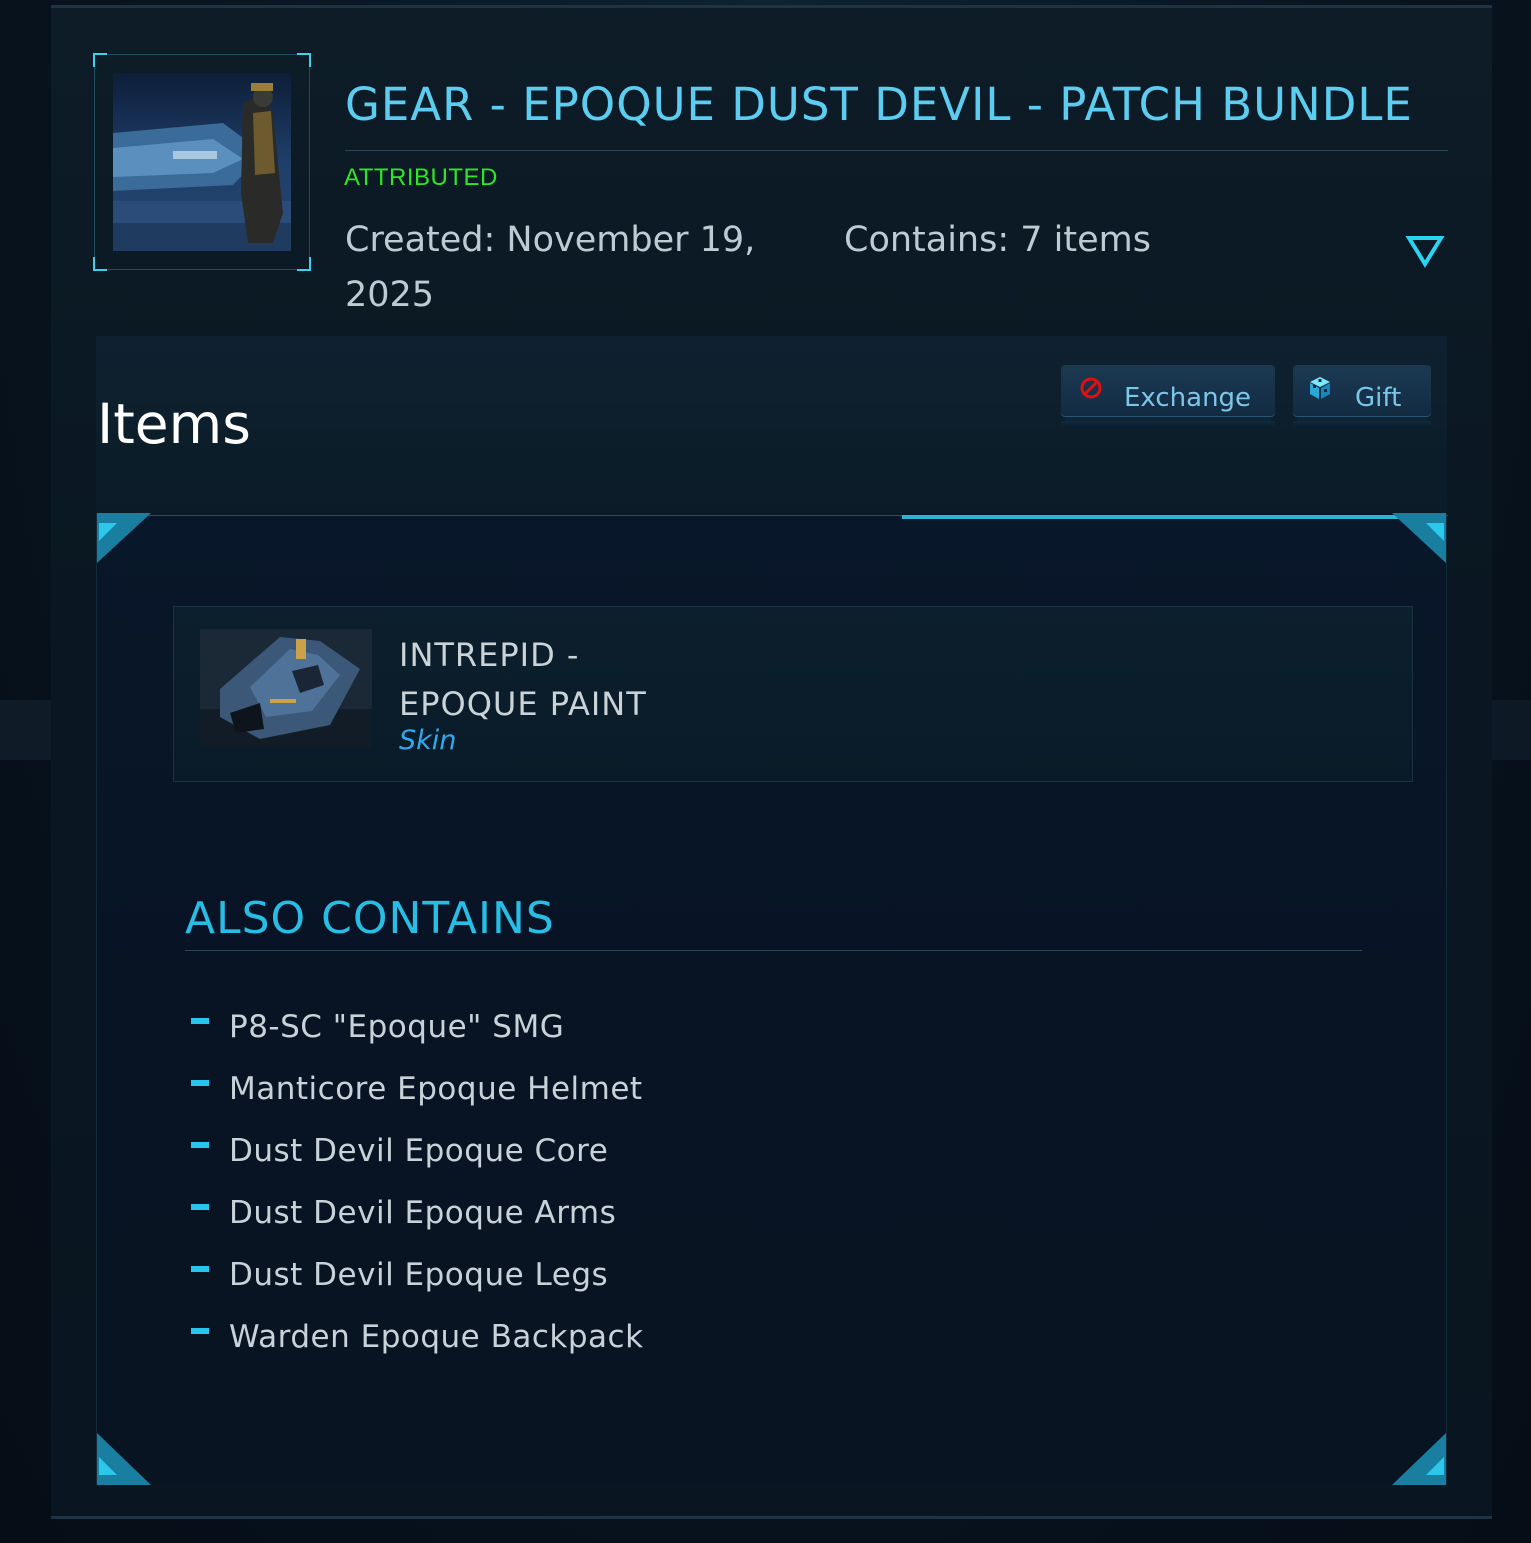 The image size is (1531, 1543). What do you see at coordinates (896, 150) in the screenshot?
I see `title-divider` at bounding box center [896, 150].